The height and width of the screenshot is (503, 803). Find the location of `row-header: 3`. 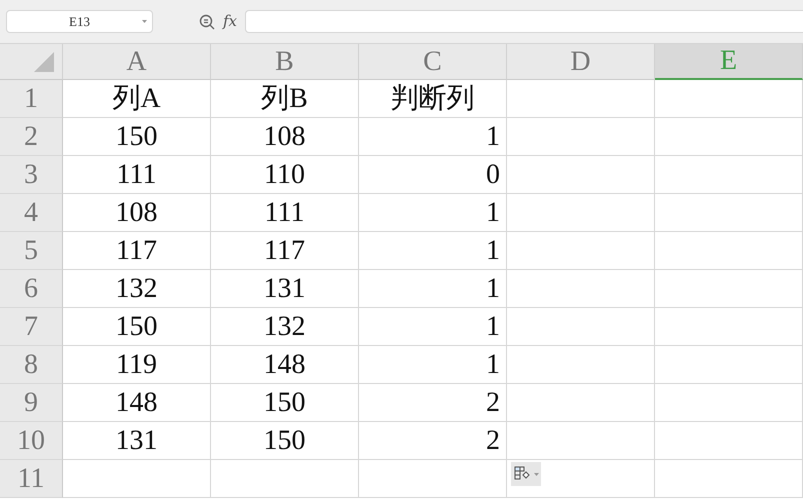

row-header: 3 is located at coordinates (31, 175).